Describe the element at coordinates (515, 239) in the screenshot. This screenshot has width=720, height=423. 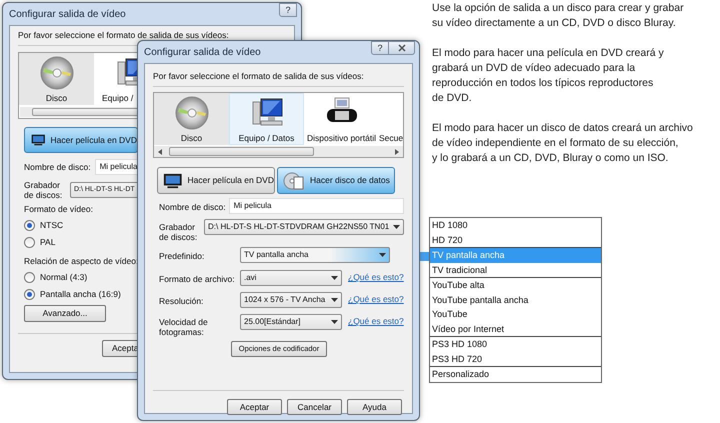
I see `list-item: HD 720` at that location.